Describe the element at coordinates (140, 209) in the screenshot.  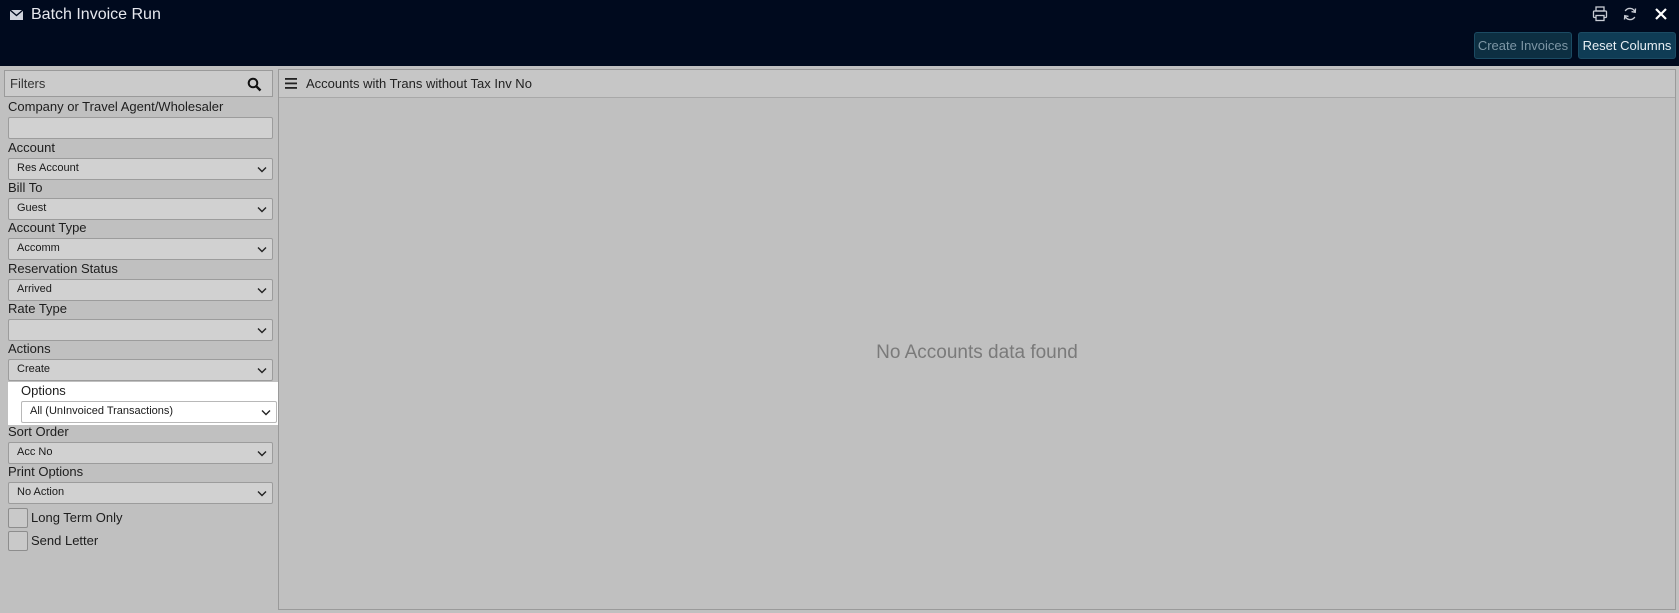
I see `bill-to-select: Guest` at that location.